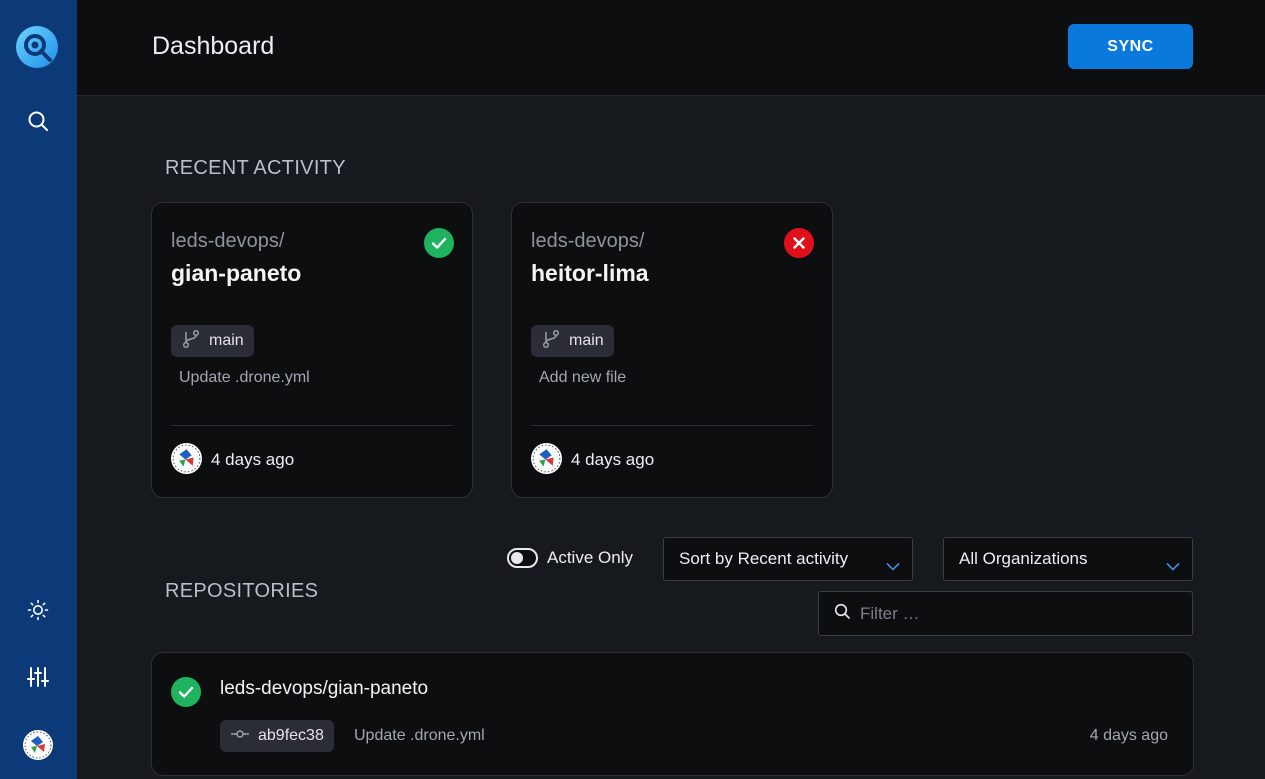 This screenshot has width=1265, height=779. What do you see at coordinates (590, 557) in the screenshot?
I see `active-only-label: Active Only` at bounding box center [590, 557].